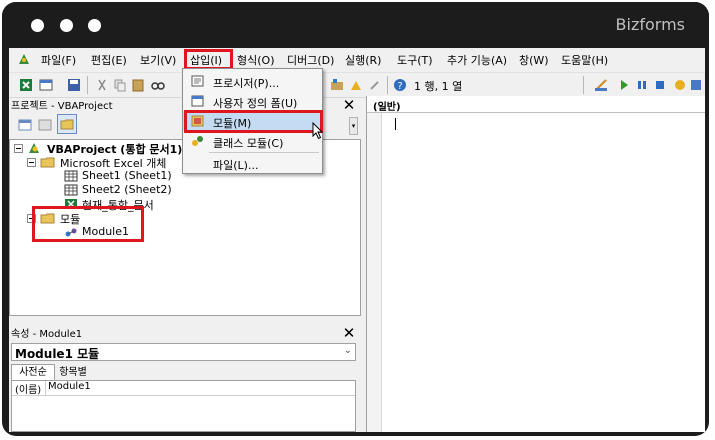  I want to click on mouse-cursor-icon, so click(318, 131).